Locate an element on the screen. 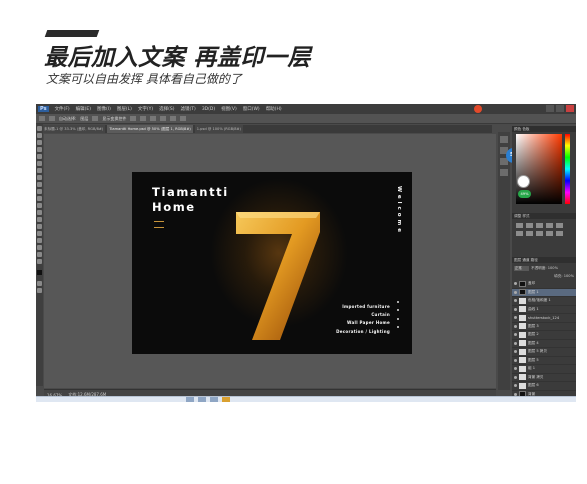  foreground-color-swatch is located at coordinates (40, 273).